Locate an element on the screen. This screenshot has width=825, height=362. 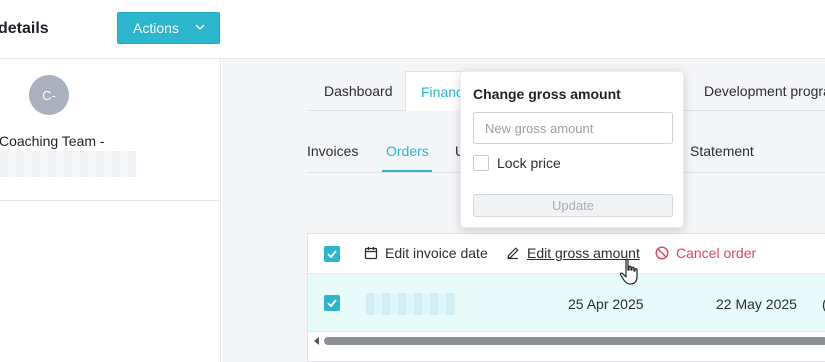
active-subtab-indicator is located at coordinates (407, 171).